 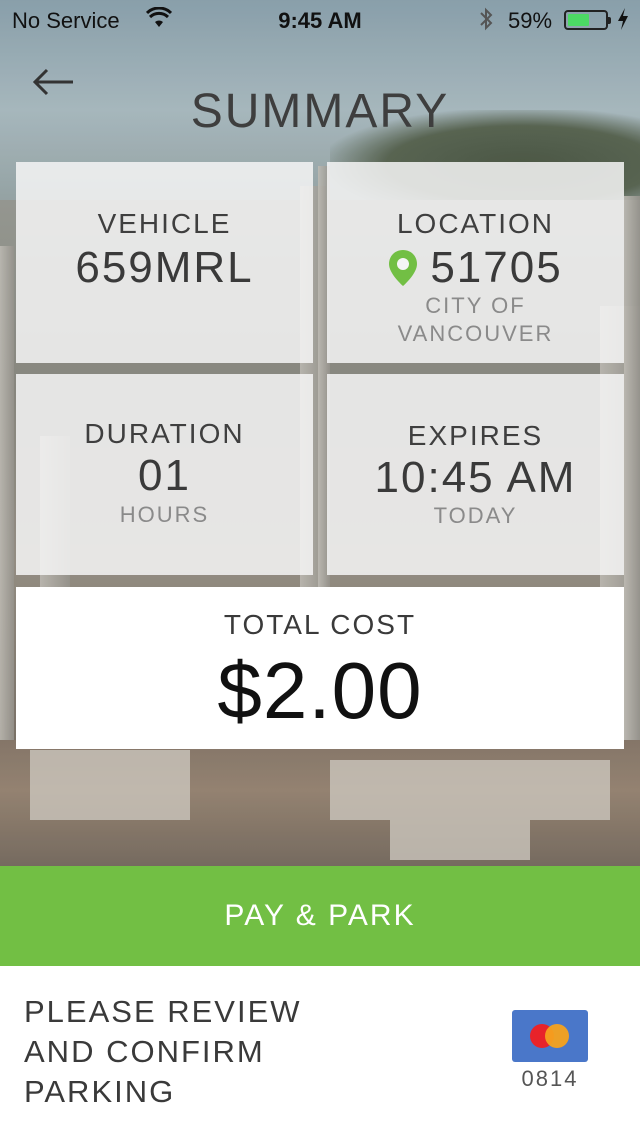 What do you see at coordinates (320, 20) in the screenshot?
I see `status-bar: No Service 9:45 AM 59%` at bounding box center [320, 20].